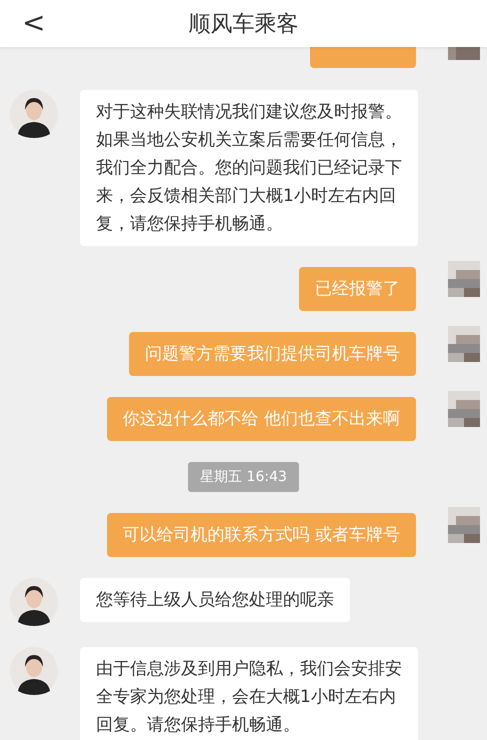 The height and width of the screenshot is (740, 487). What do you see at coordinates (249, 168) in the screenshot?
I see `message-bubble: 对于这种失联情况我们建议您及时报警。如果当地公安机关立案后需要任何信息，我们全力配合。您的问题我们已经记录下来，会反馈相关部门大概1小时左右内回复，请您保持手机畅通。` at bounding box center [249, 168].